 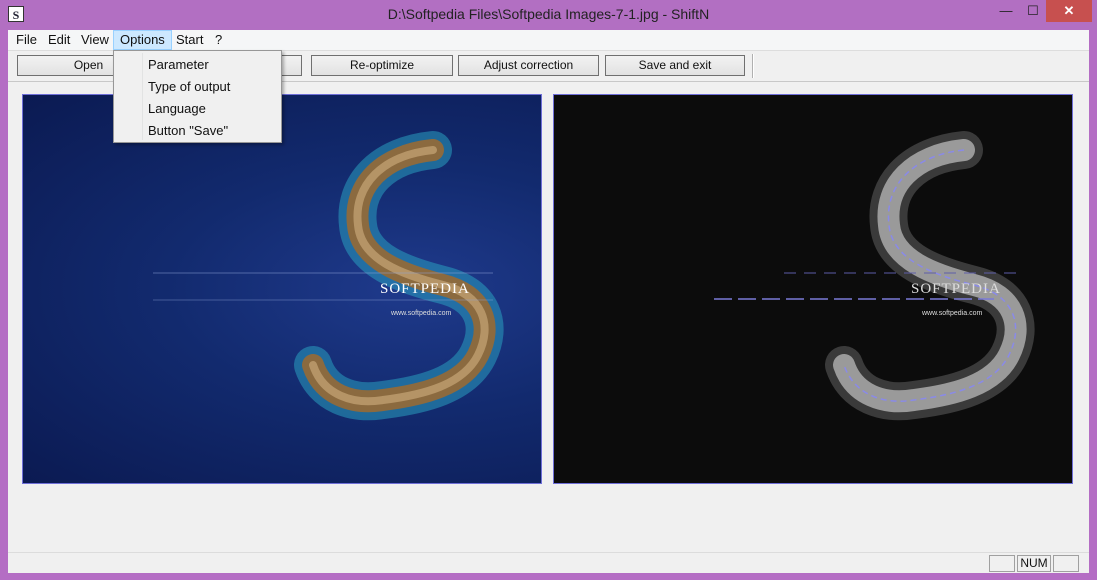 I want to click on reoptimize-button: Re-optimize, so click(x=382, y=65).